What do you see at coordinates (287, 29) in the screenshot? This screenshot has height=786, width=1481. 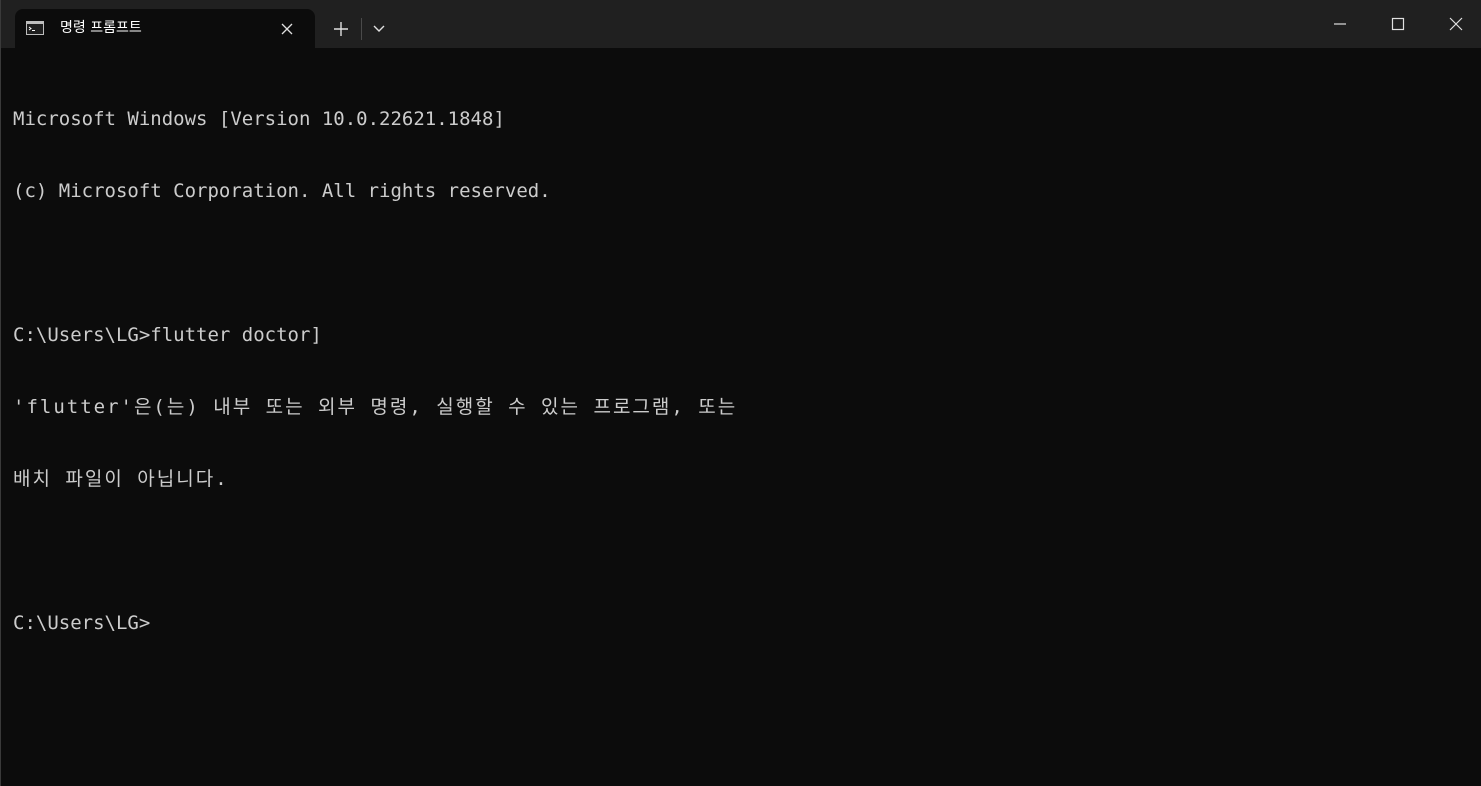 I see `close-icon` at bounding box center [287, 29].